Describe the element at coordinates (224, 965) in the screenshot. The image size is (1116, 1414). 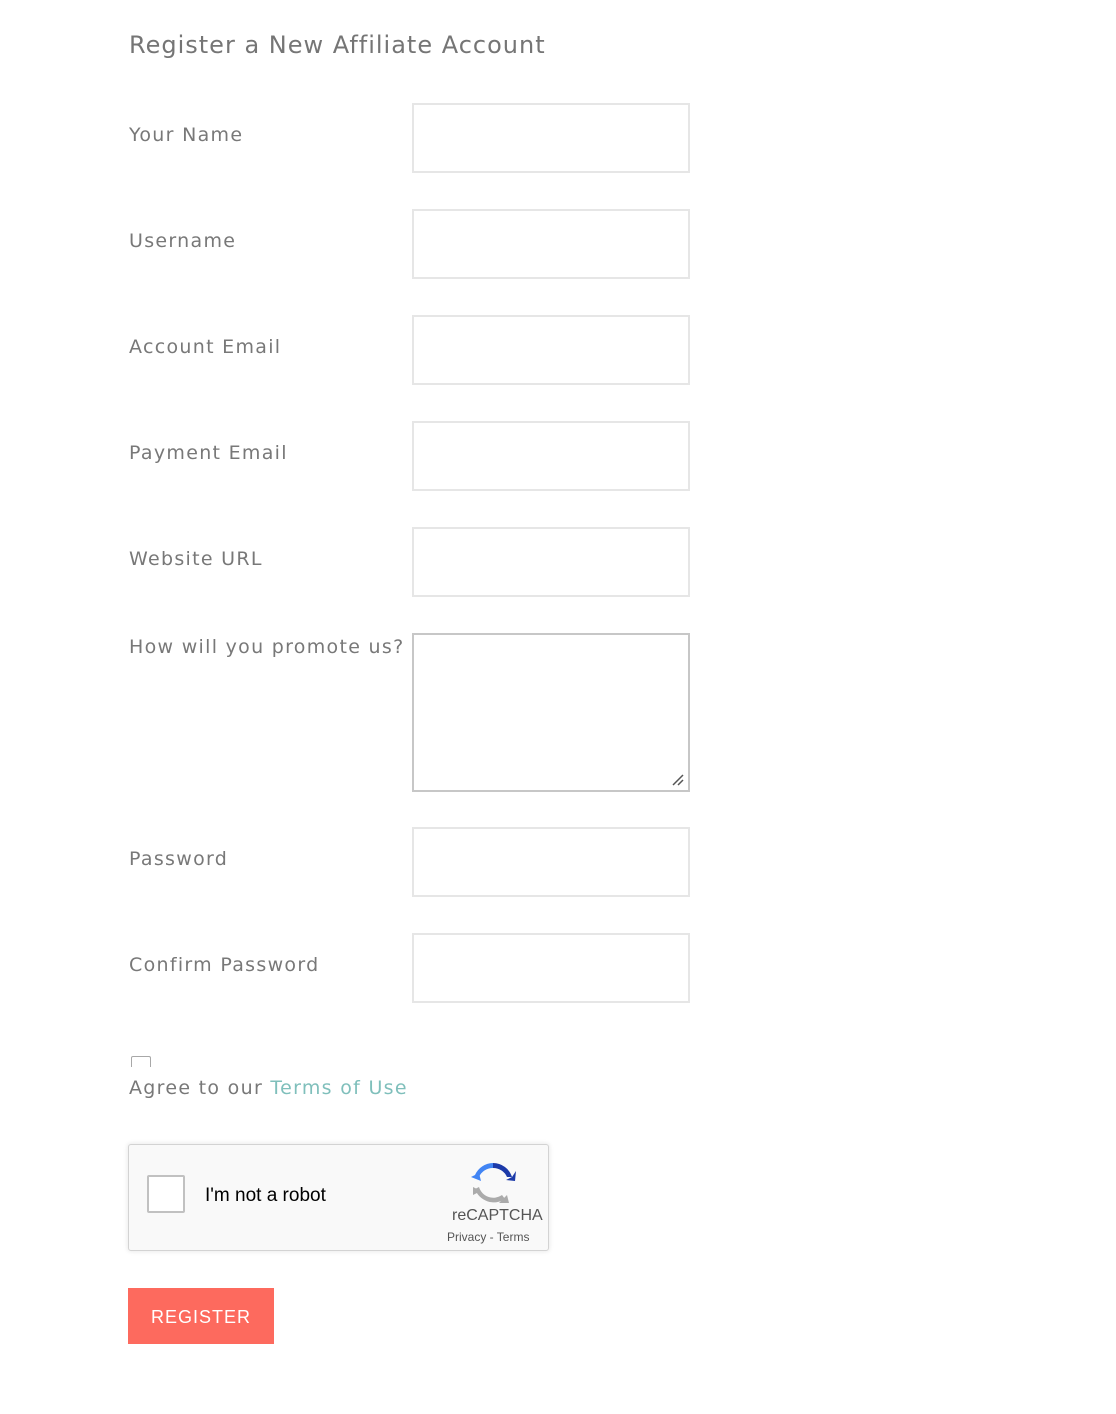
I see `confirm-password-label: Confirm Password` at that location.